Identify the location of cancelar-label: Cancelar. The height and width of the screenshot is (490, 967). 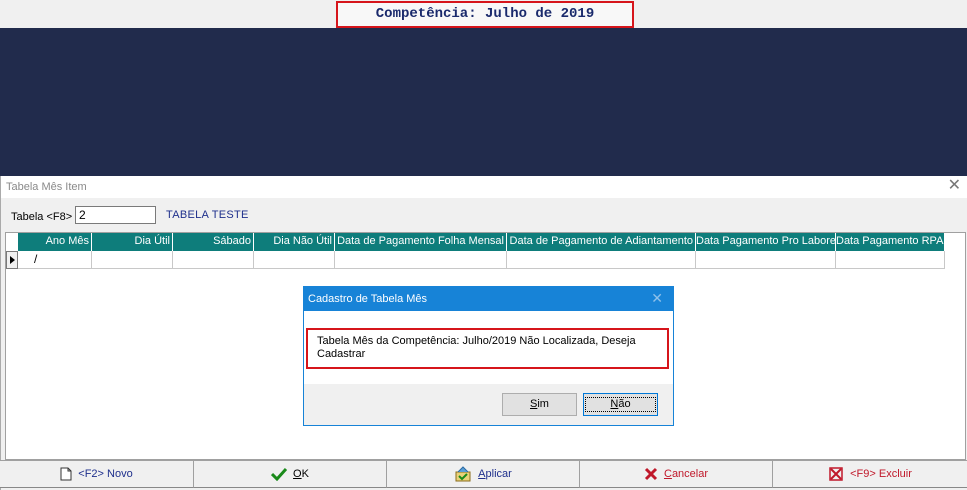
(686, 474).